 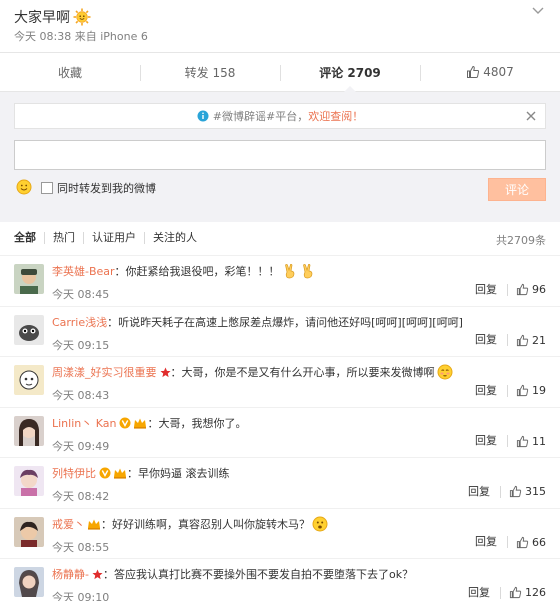 I want to click on comment-username: 李英雄-Bear, so click(x=83, y=271).